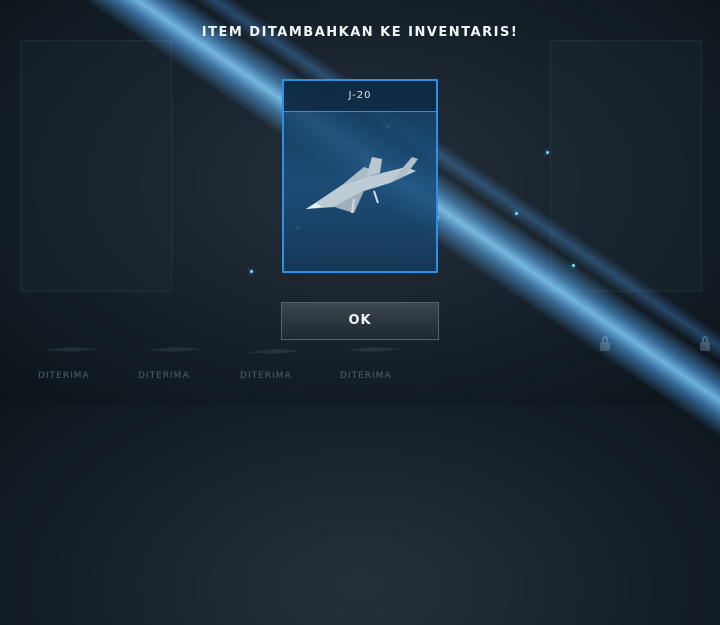  What do you see at coordinates (362, 185) in the screenshot?
I see `fighter-jet-icon` at bounding box center [362, 185].